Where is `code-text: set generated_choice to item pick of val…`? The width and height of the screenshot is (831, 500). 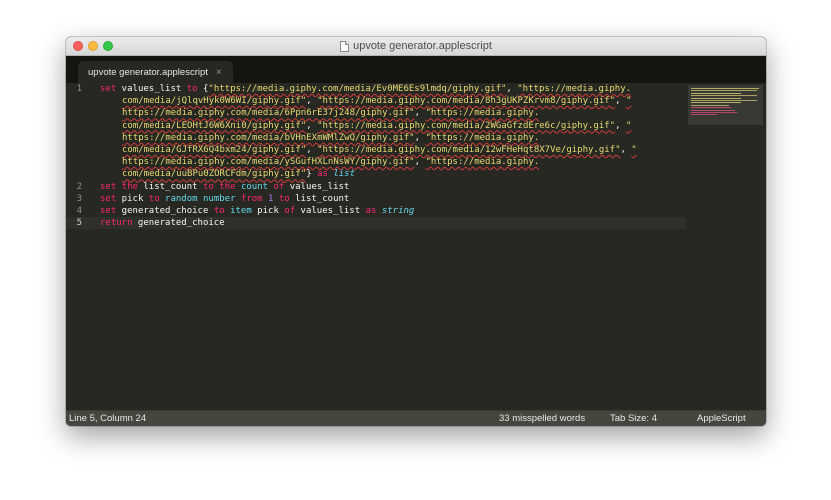 code-text: set generated_choice to item pick of val… is located at coordinates (257, 211).